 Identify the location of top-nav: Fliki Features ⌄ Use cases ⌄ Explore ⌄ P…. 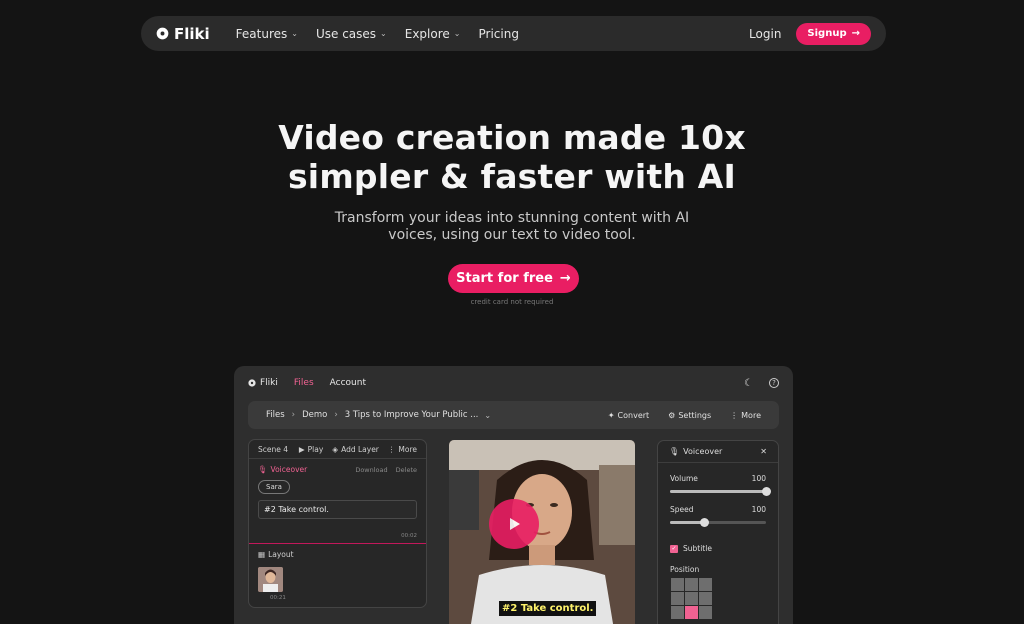
(513, 33).